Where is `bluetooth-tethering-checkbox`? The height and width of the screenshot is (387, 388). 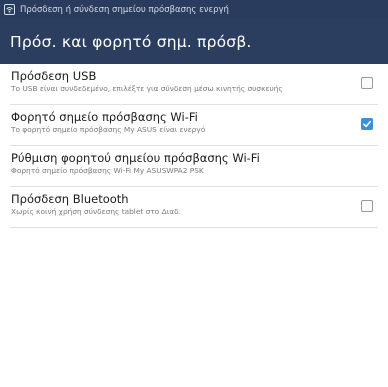
bluetooth-tethering-checkbox is located at coordinates (367, 206).